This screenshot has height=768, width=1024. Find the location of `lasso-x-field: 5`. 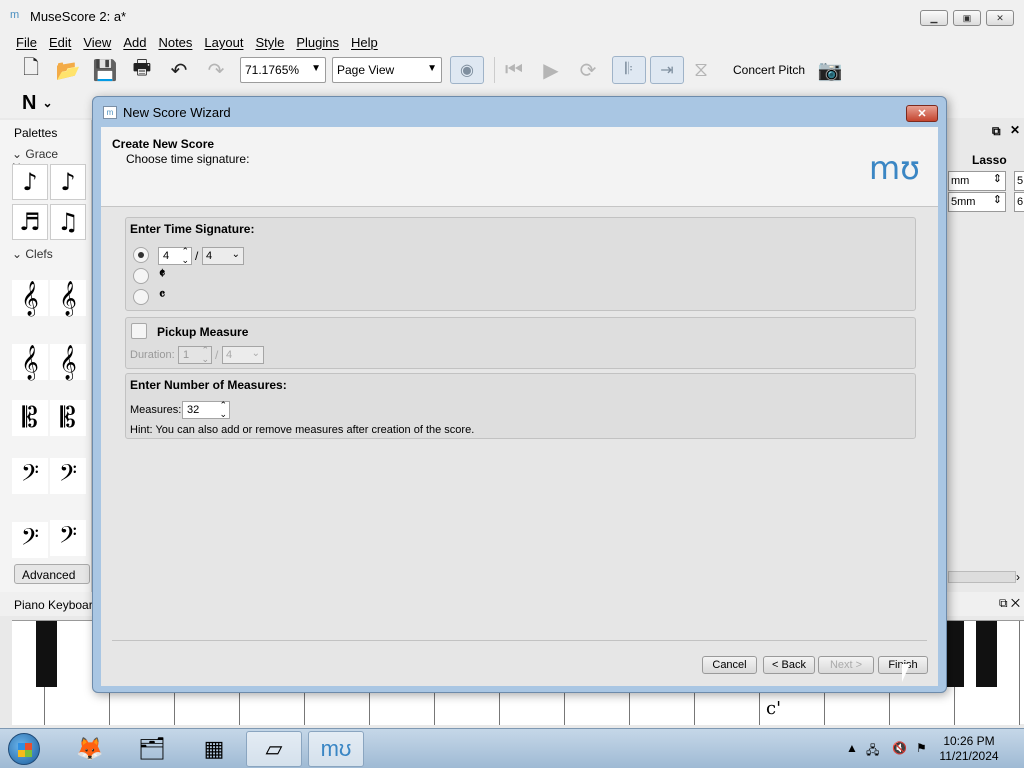

lasso-x-field: 5 is located at coordinates (1019, 181).